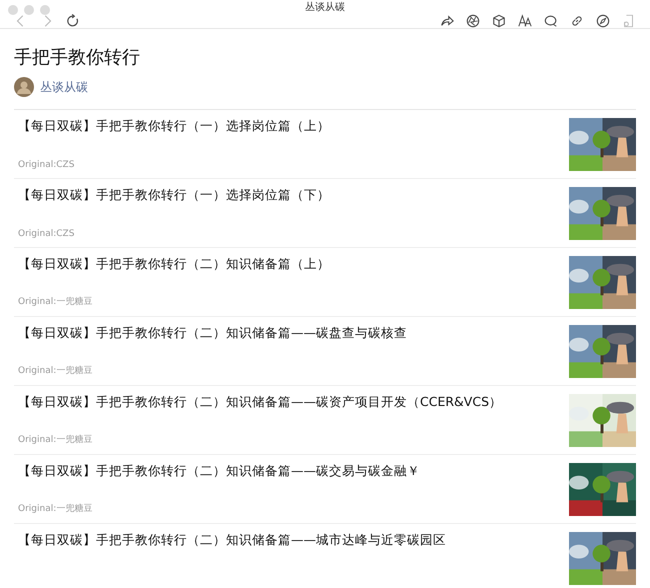 The height and width of the screenshot is (588, 650). What do you see at coordinates (232, 540) in the screenshot?
I see `article-link: 【每日双碳】手把手教你转行（二）知识储备篇——城市达峰与近零碳园区` at bounding box center [232, 540].